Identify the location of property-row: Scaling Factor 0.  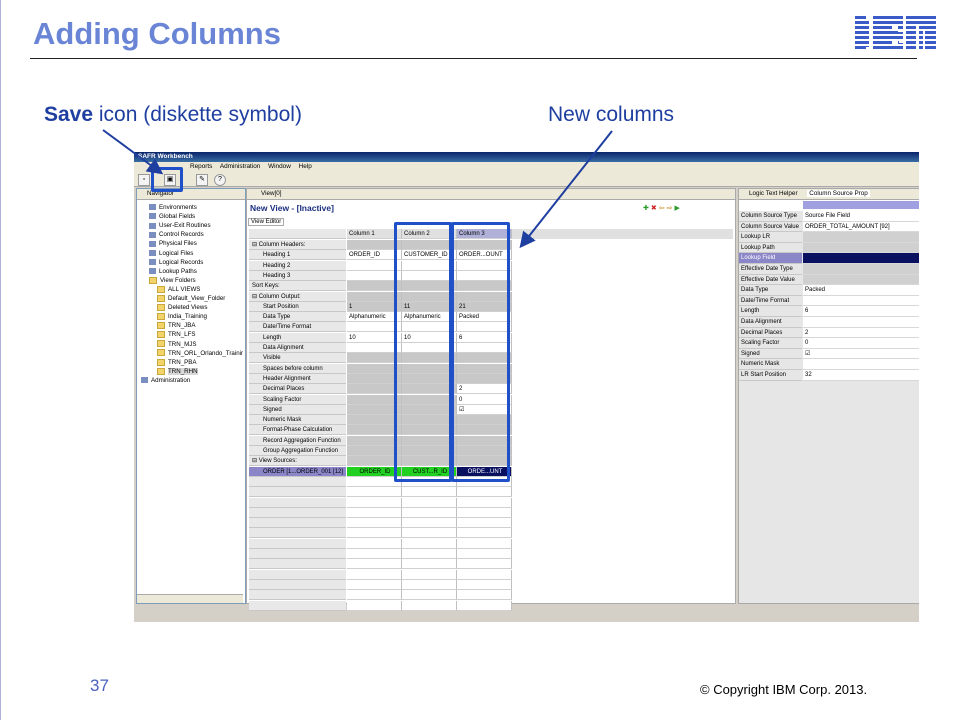
(829, 343).